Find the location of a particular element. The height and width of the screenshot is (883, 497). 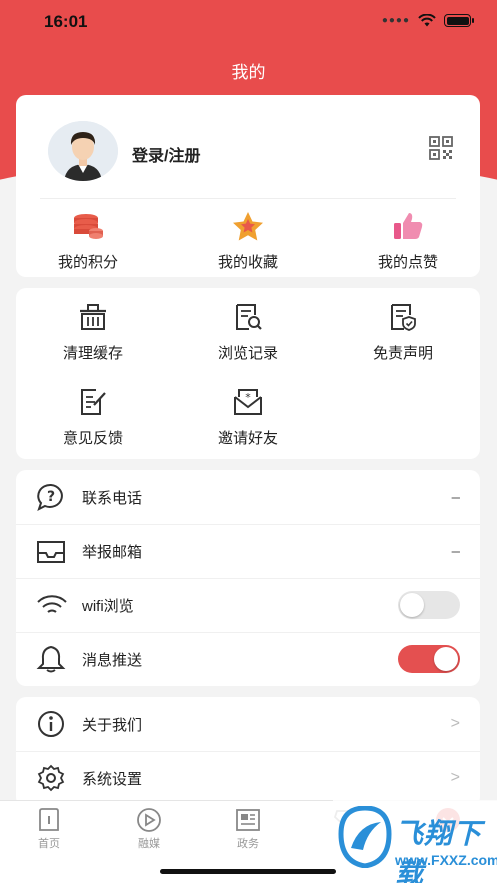

tool-history: 浏览记录 is located at coordinates (248, 331).